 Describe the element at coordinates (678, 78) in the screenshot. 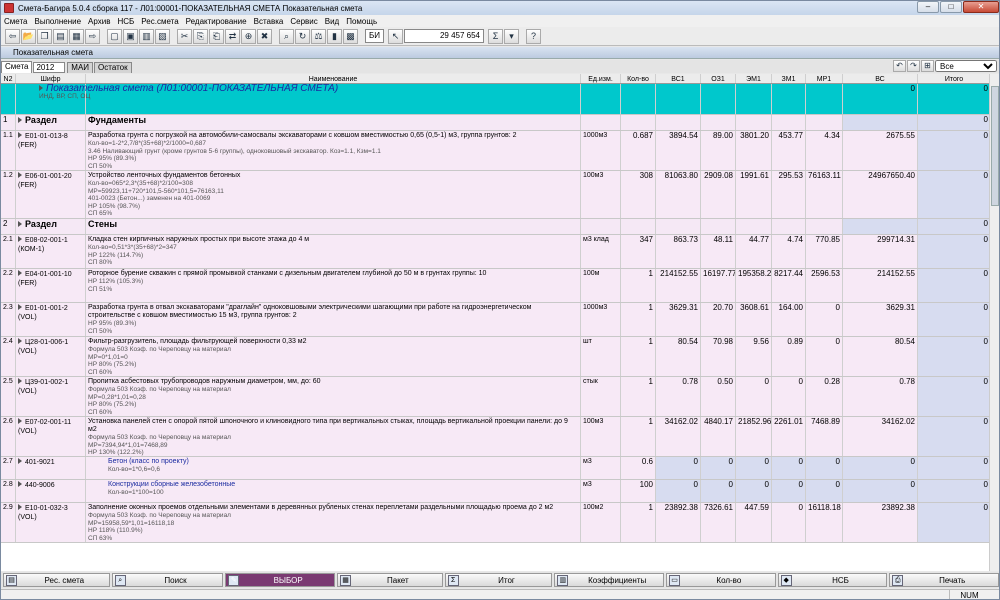

I see `column-header: ВС1` at that location.